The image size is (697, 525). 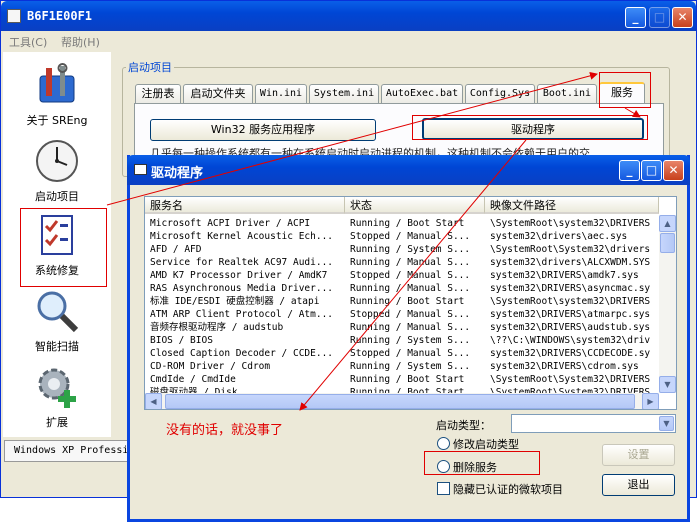 I want to click on nav-item-startup: 启动项目, so click(x=57, y=171).